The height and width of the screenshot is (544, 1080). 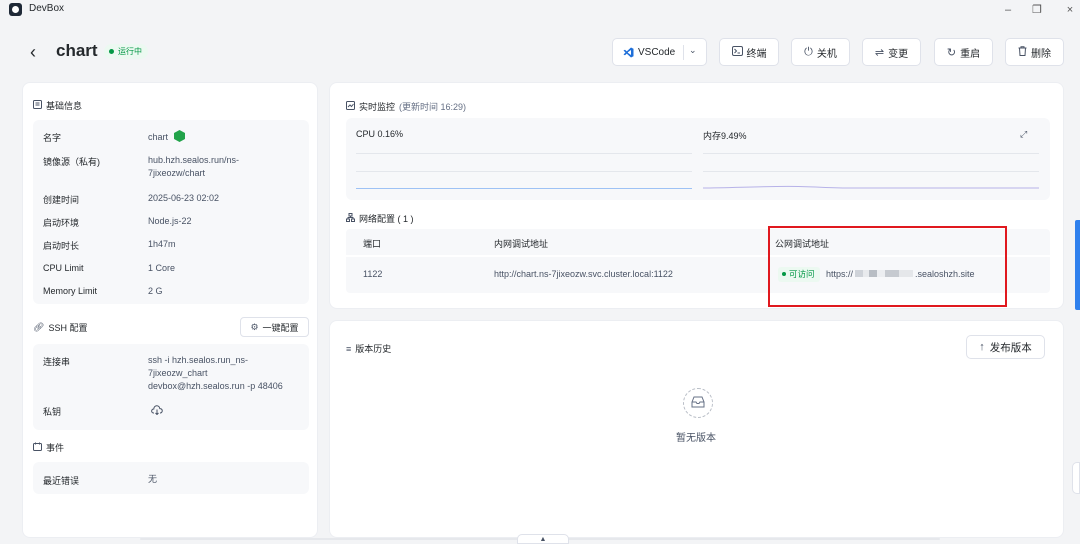 I want to click on internal-address-header: 内网调试地址, so click(x=521, y=244).